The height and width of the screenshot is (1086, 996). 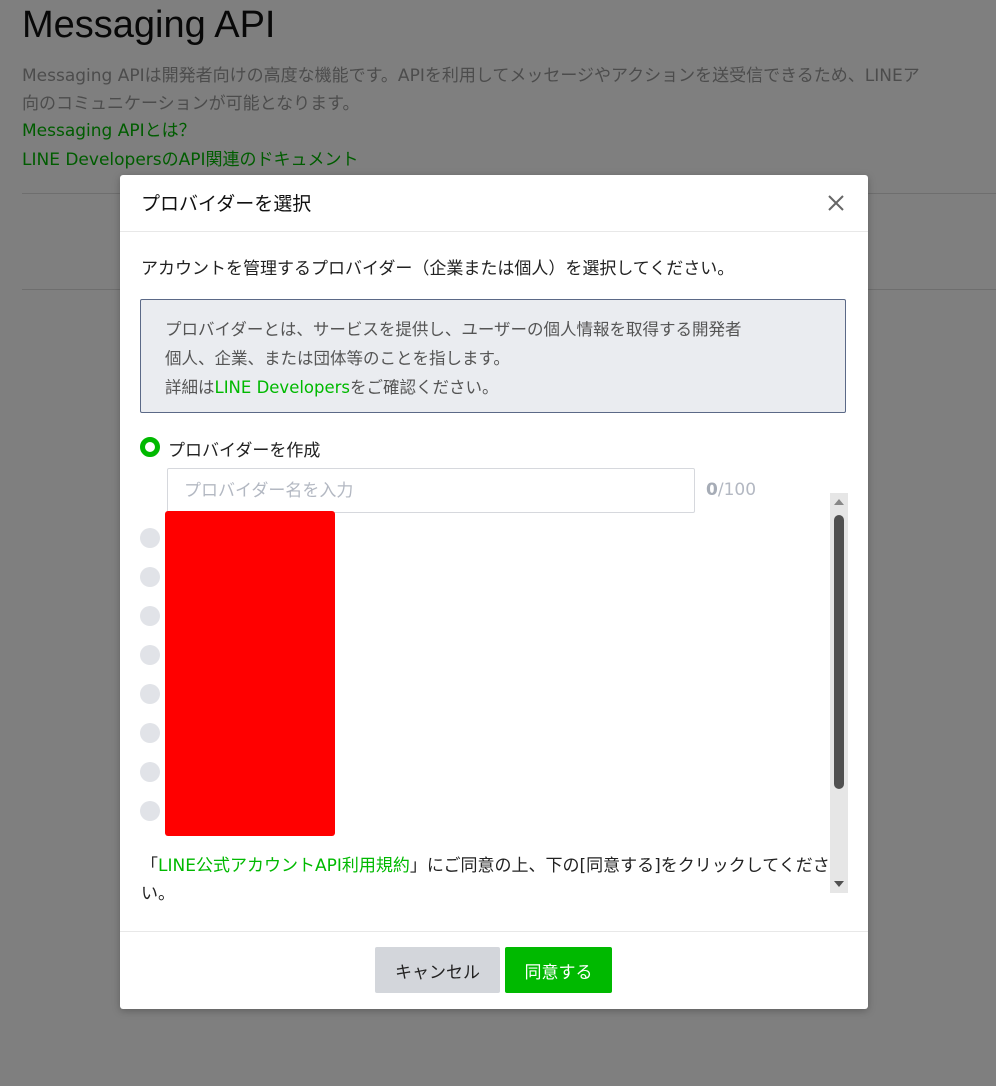 I want to click on create-provider-radio, so click(x=150, y=447).